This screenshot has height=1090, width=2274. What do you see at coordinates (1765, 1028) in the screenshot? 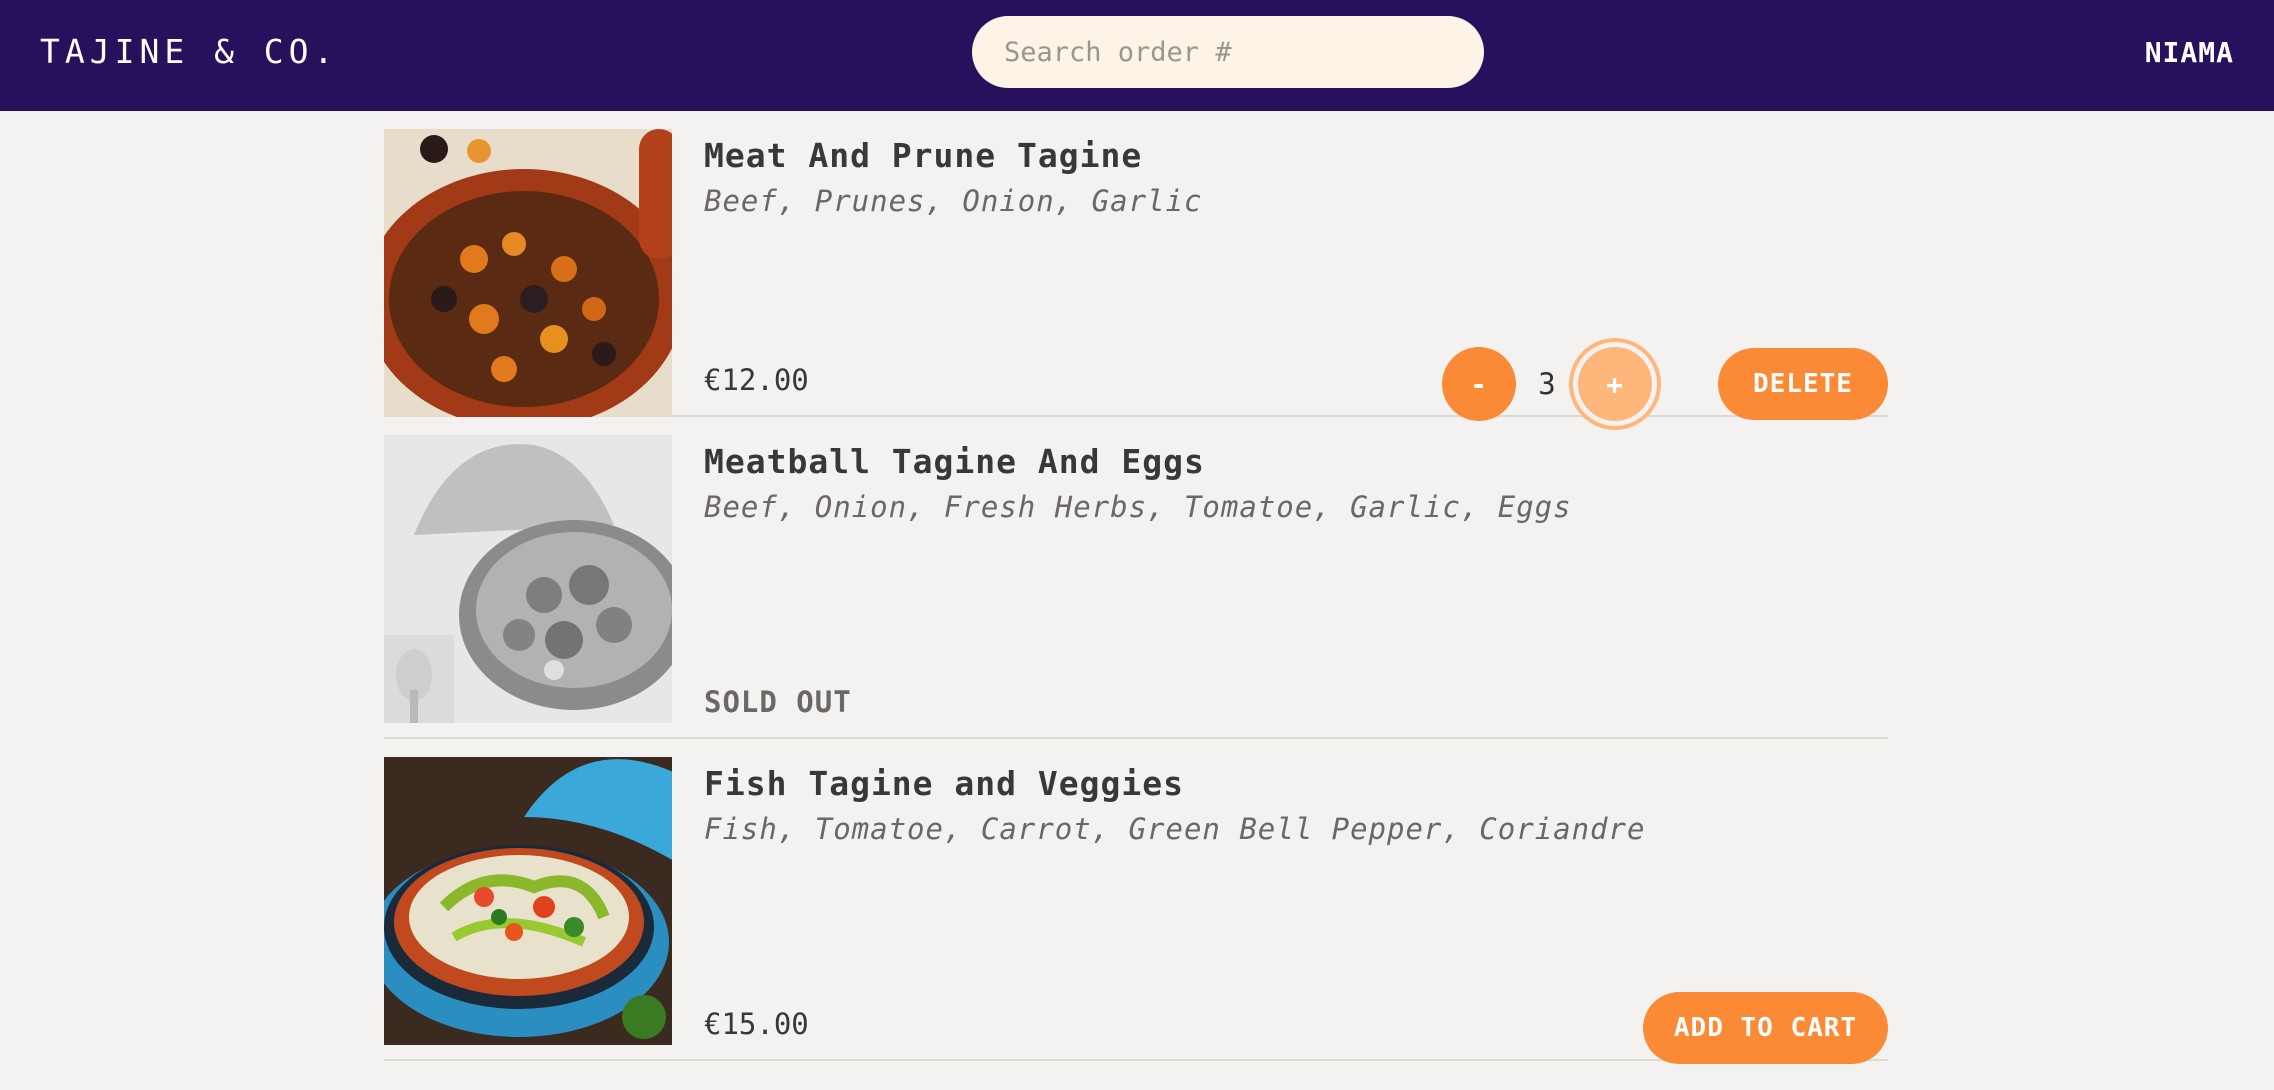
I see `add-to-cart-button: ADD TO CART` at bounding box center [1765, 1028].